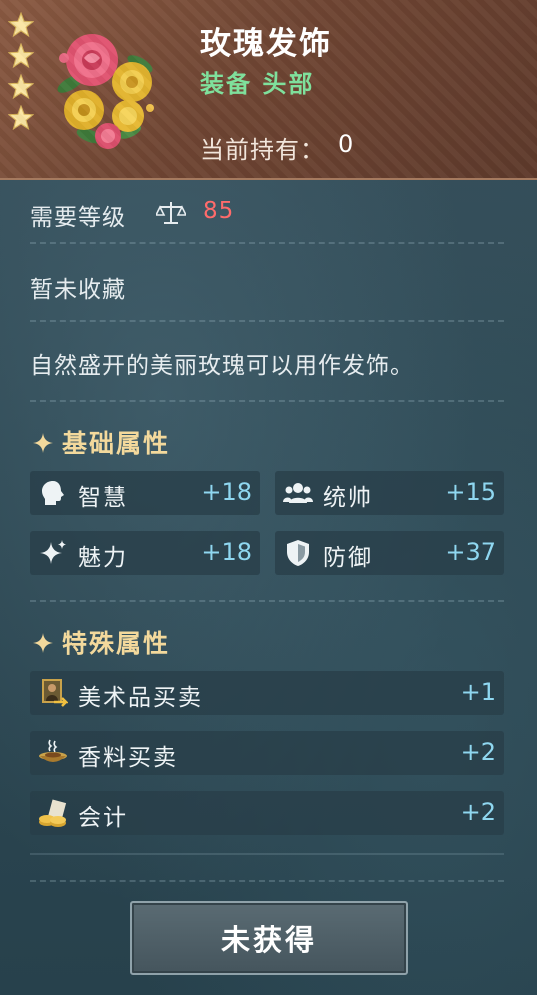 The image size is (537, 995). What do you see at coordinates (116, 443) in the screenshot?
I see `basic-attributes-label: 基础属性` at bounding box center [116, 443].